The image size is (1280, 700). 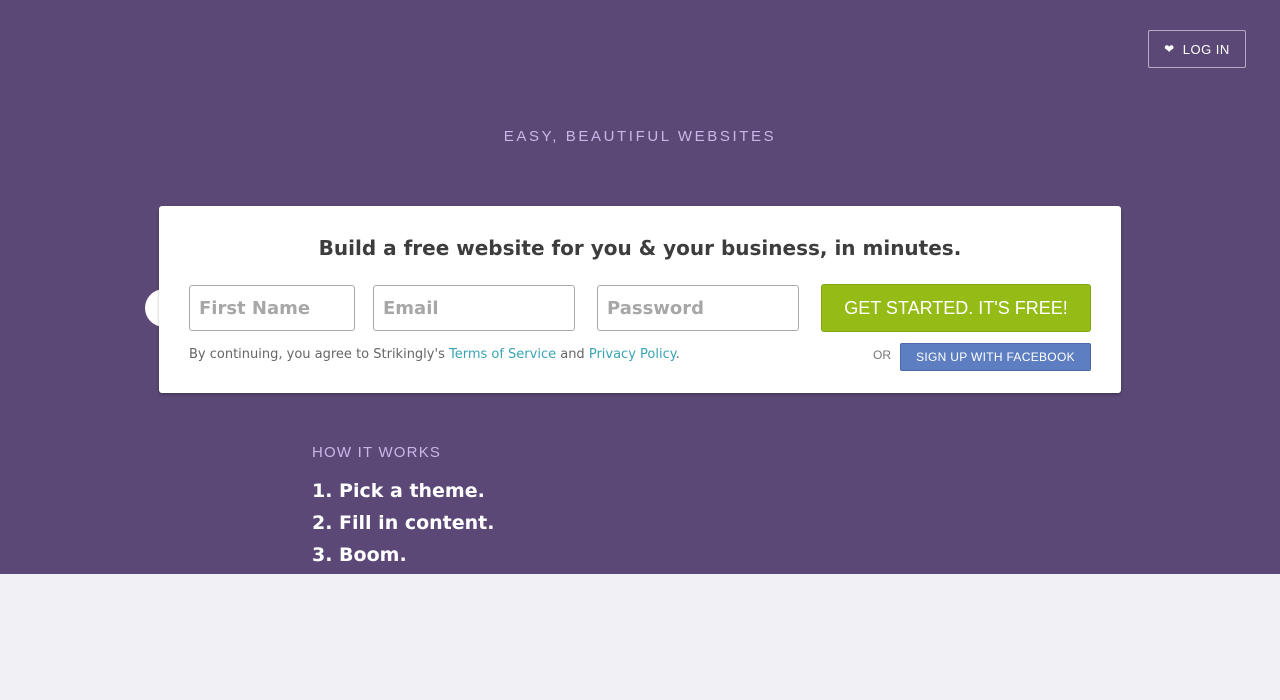 I want to click on email-input, so click(x=474, y=308).